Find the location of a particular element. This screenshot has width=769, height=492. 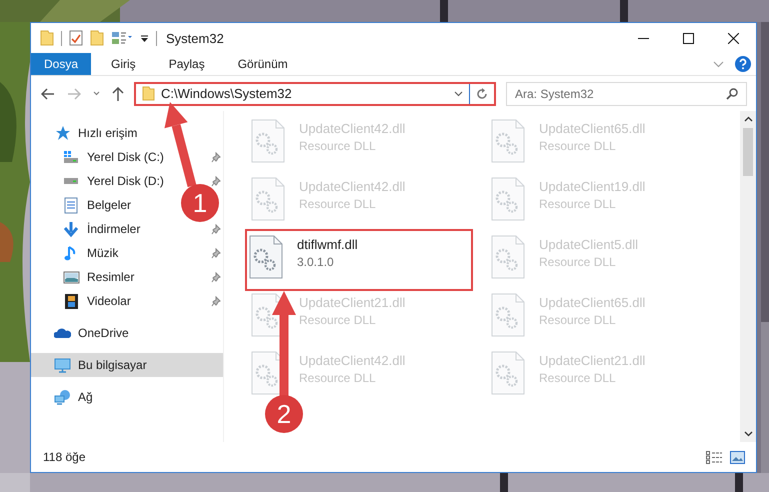

checklist-icon is located at coordinates (76, 38).